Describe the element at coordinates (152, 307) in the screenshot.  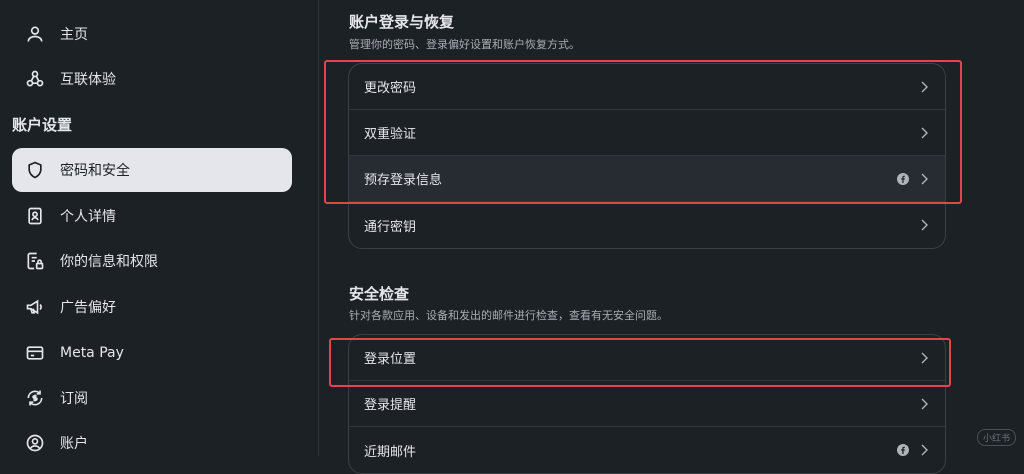
I see `nav-ad-preferences: 广告偏好` at that location.